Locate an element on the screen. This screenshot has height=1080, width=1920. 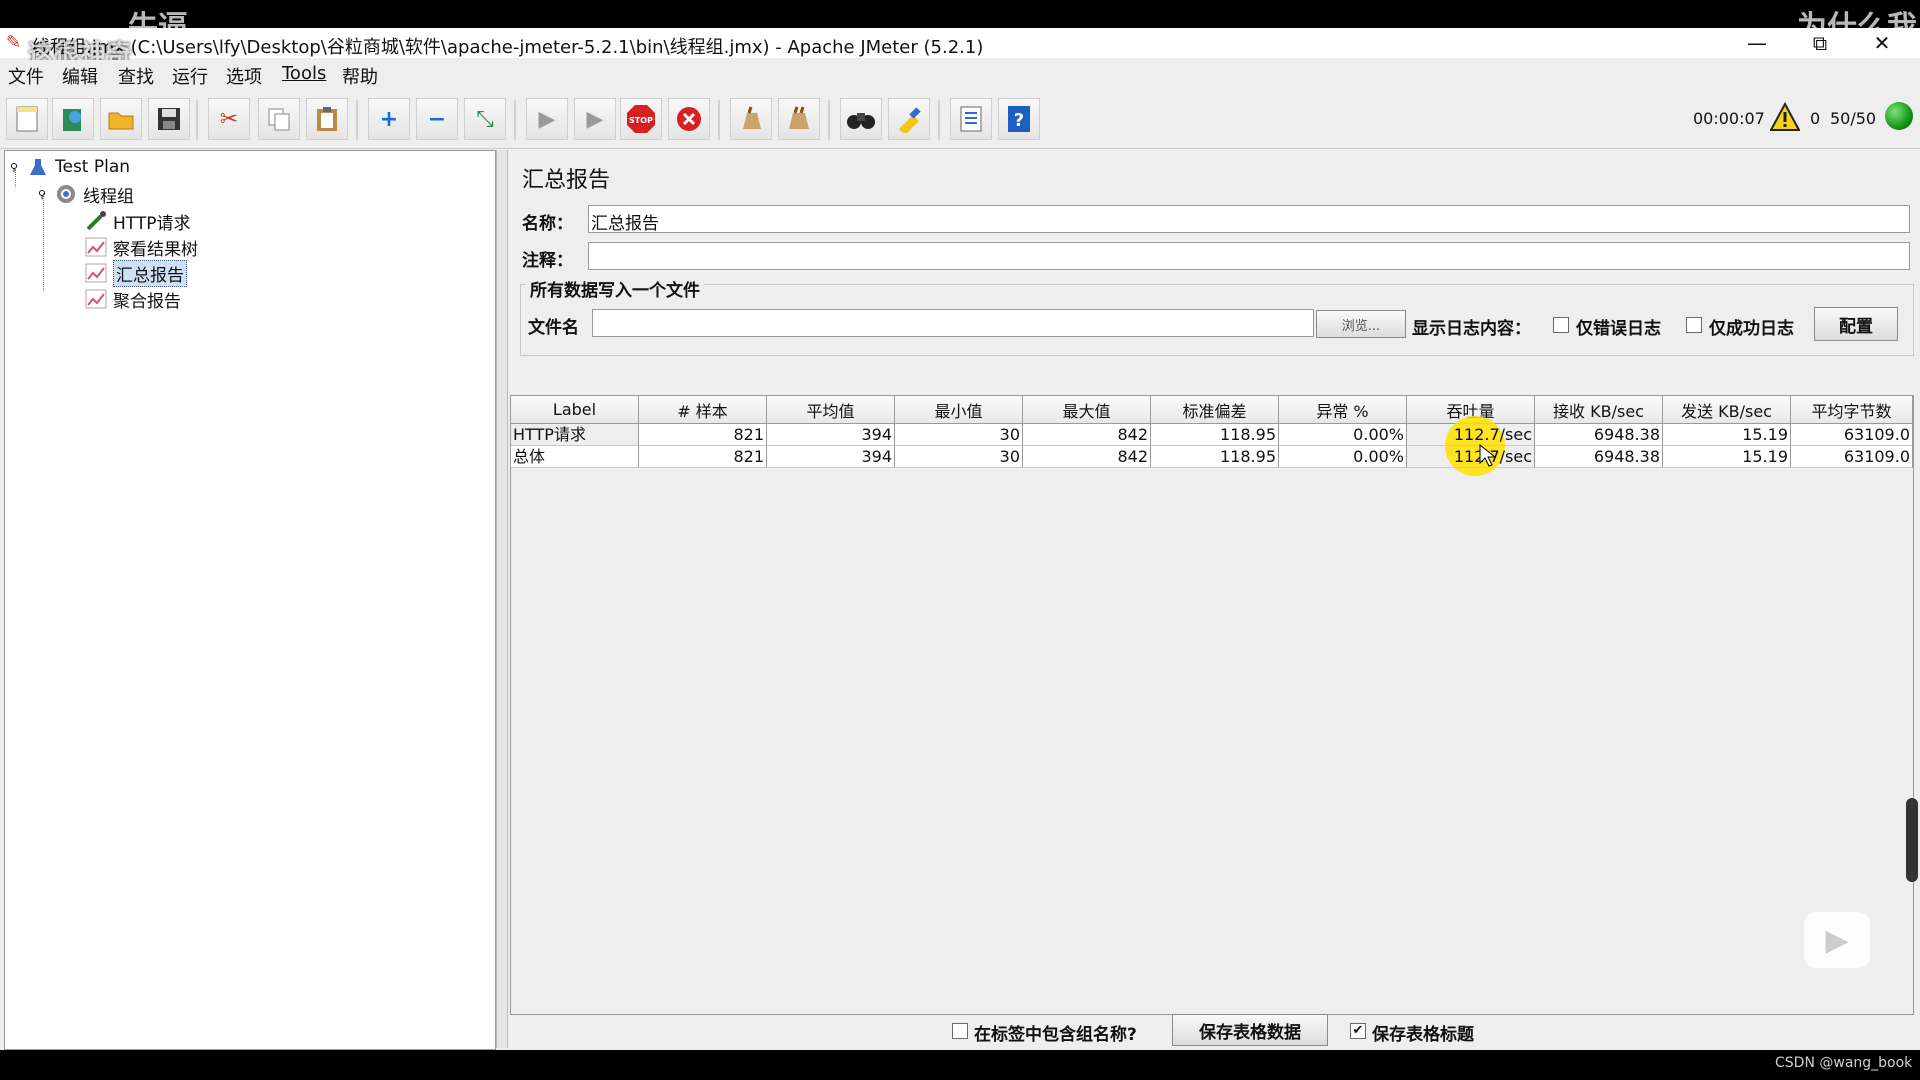
save-table-header-checkbox: ✔ is located at coordinates (1358, 1031).